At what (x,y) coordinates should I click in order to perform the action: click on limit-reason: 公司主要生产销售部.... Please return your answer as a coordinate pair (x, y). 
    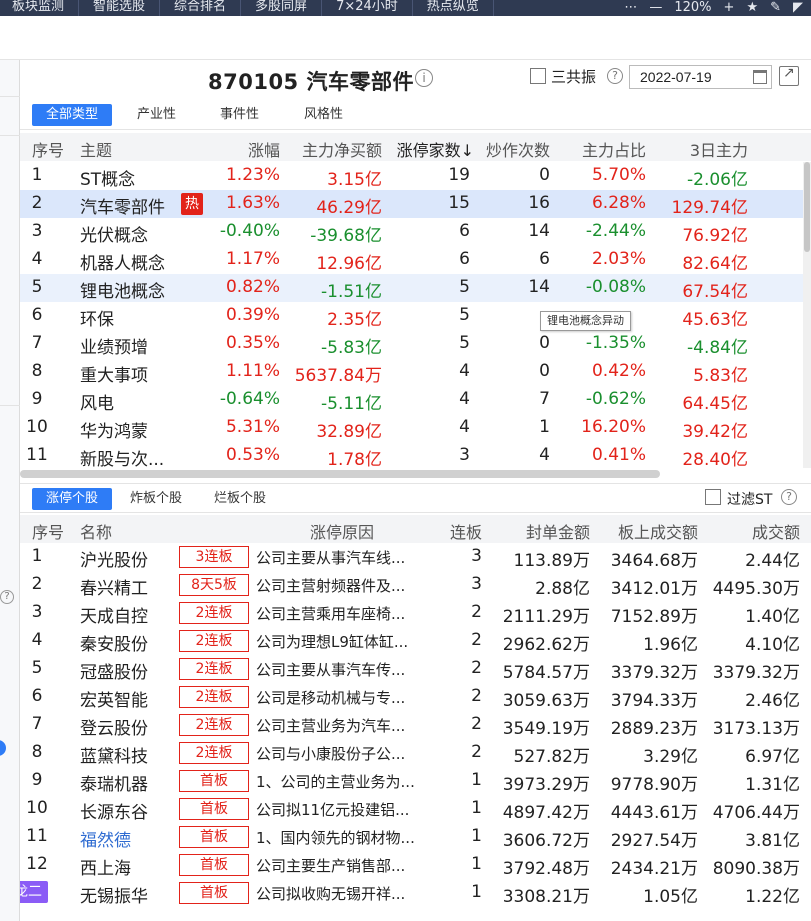
    Looking at the image, I should click on (330, 865).